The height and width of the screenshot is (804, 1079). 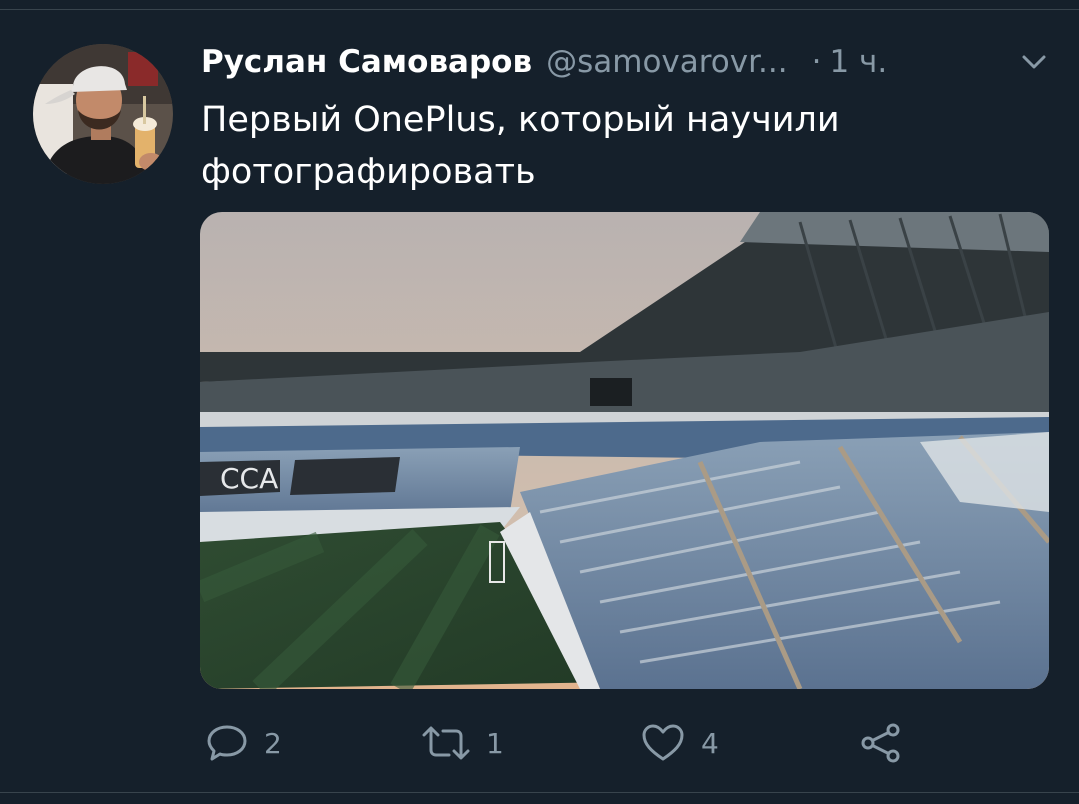 What do you see at coordinates (366, 62) in the screenshot?
I see `author-name: Руслан Самоваров` at bounding box center [366, 62].